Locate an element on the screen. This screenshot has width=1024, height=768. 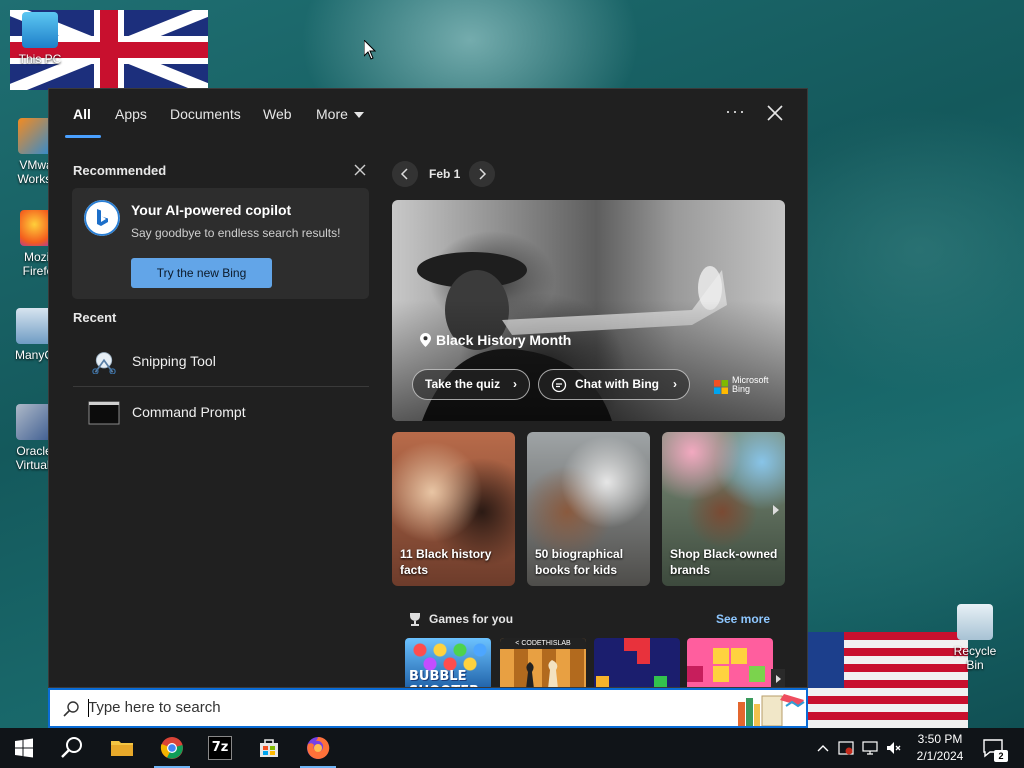
firefox-button is located at coordinates (318, 748).